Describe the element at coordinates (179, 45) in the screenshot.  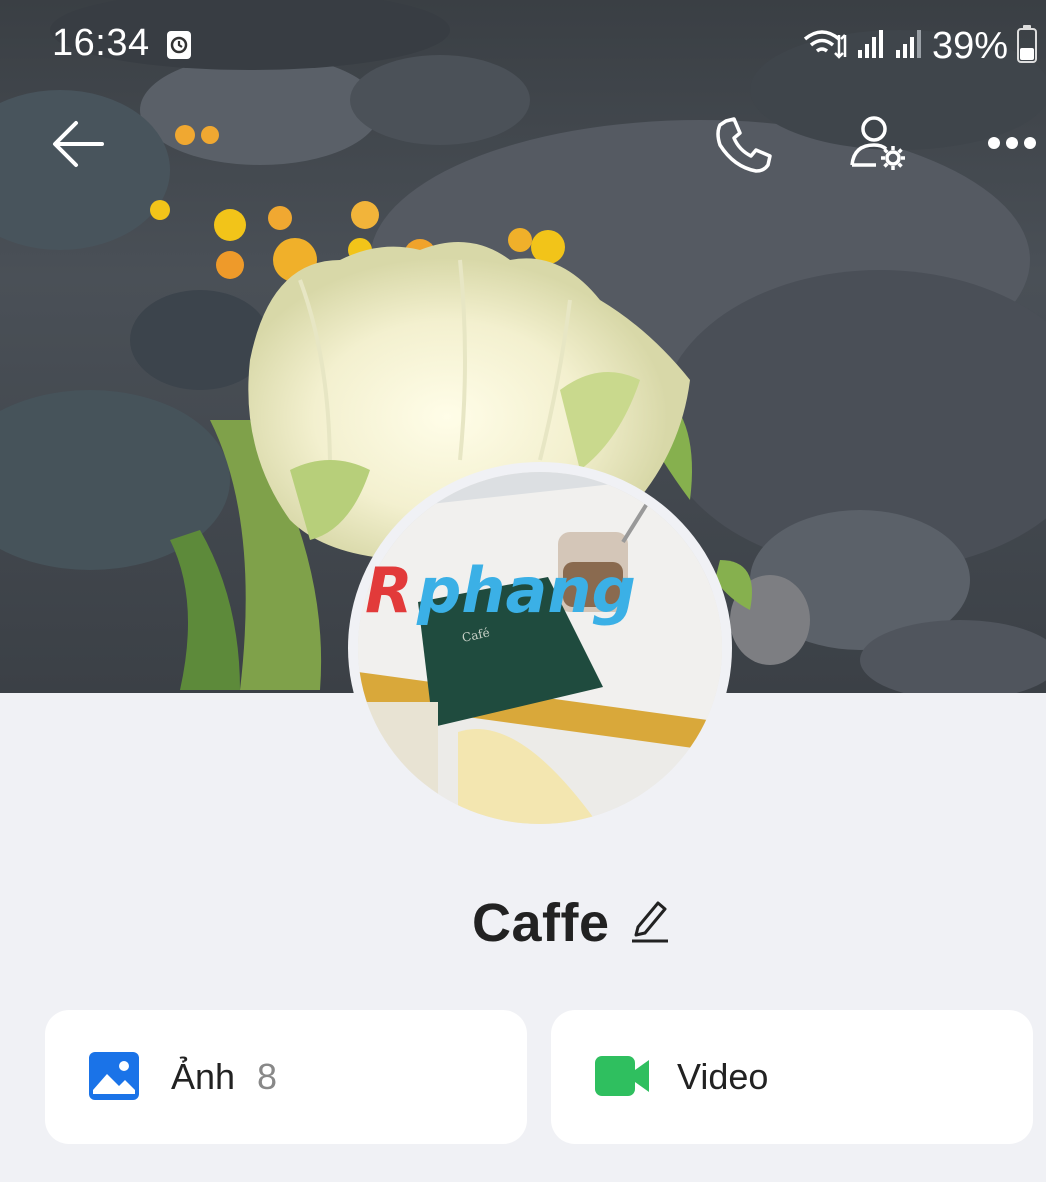
I see `alarm-icon` at that location.